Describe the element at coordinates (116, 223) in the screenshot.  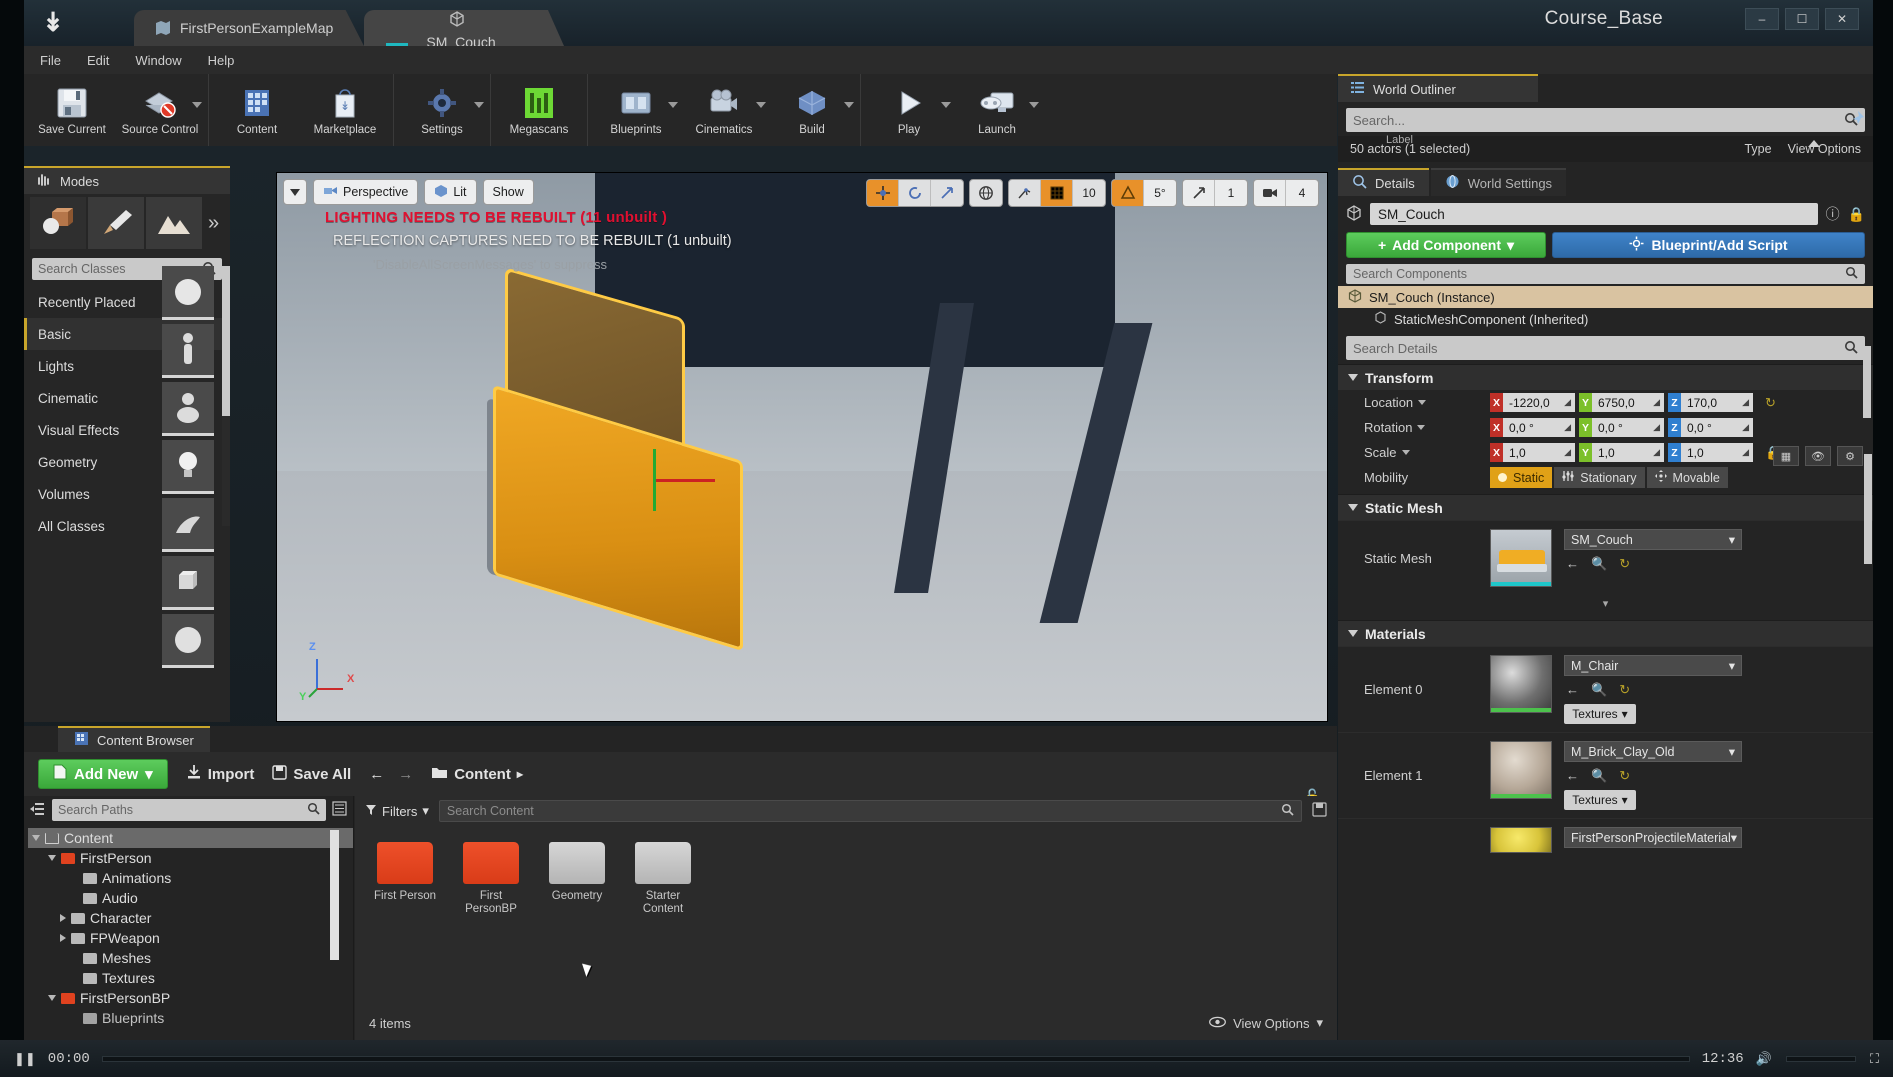
I see `paint-mode-icon` at that location.